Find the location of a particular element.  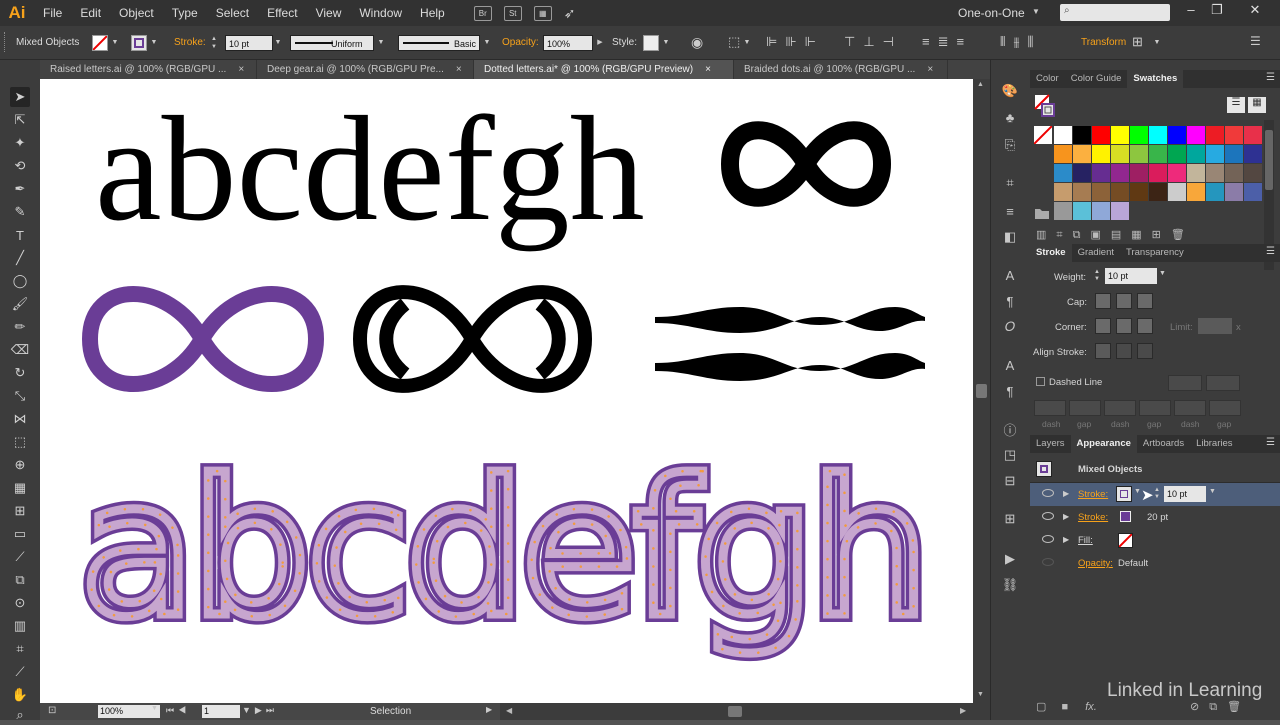

menu-view: View is located at coordinates (329, 13).